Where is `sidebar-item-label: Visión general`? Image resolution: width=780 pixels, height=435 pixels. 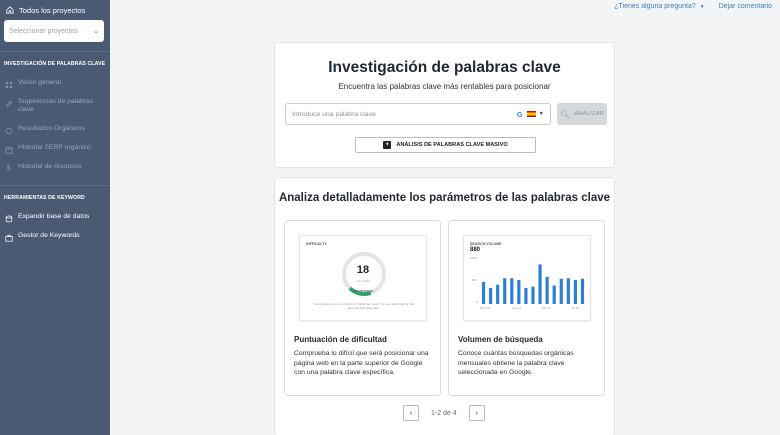 sidebar-item-label: Visión general is located at coordinates (39, 82).